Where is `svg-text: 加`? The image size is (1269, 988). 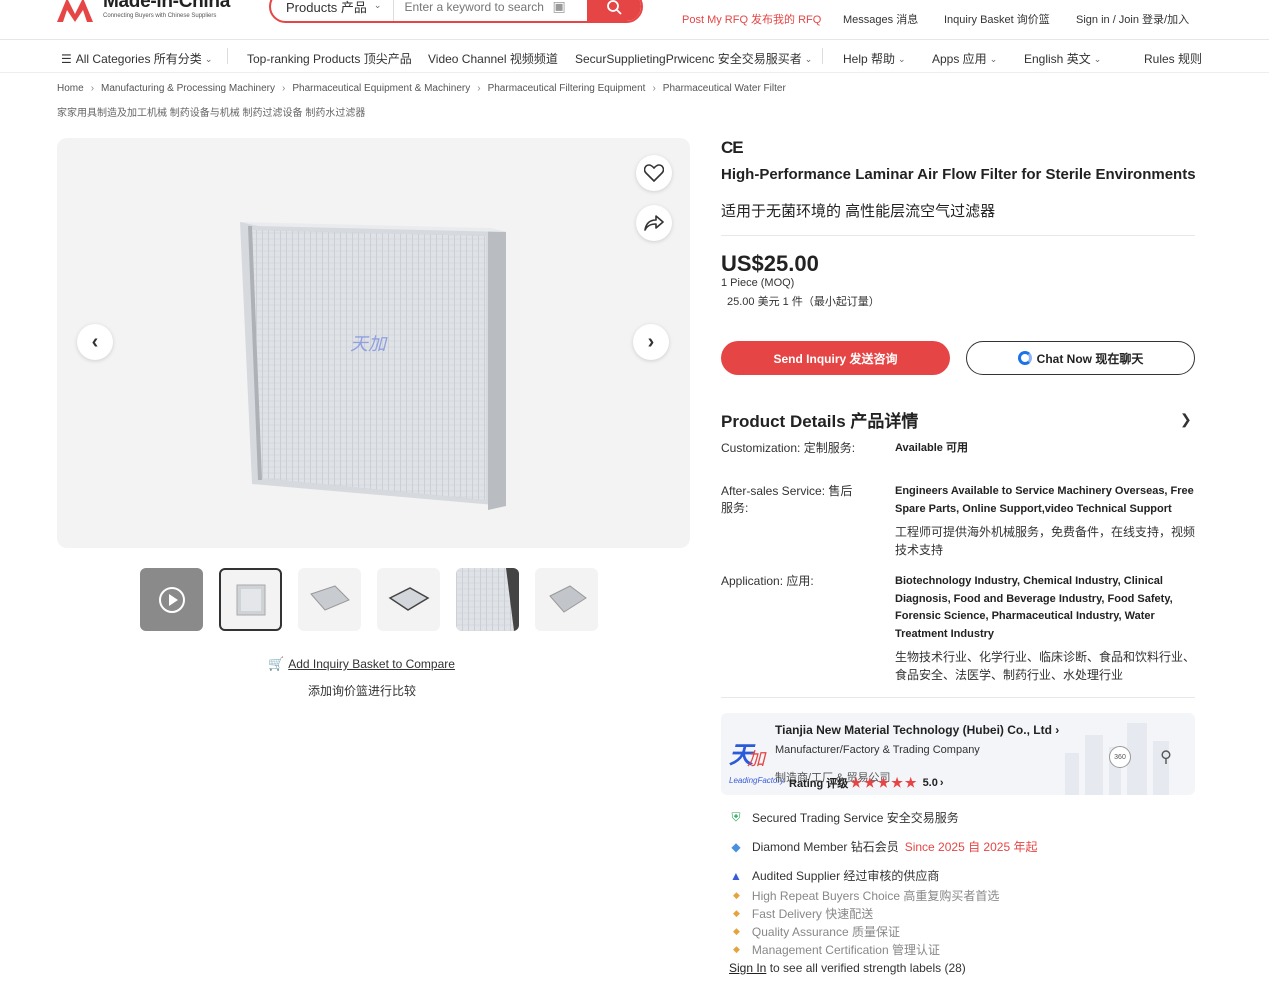
svg-text: 加 is located at coordinates (757, 759).